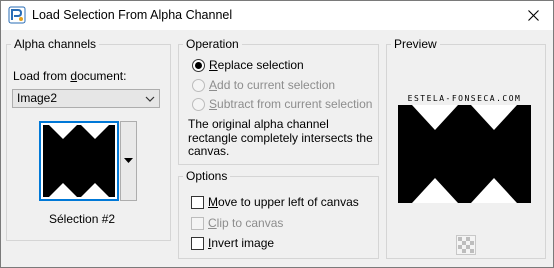 The width and height of the screenshot is (554, 268). What do you see at coordinates (197, 202) in the screenshot?
I see `move-to-upper-left-checkbox` at bounding box center [197, 202].